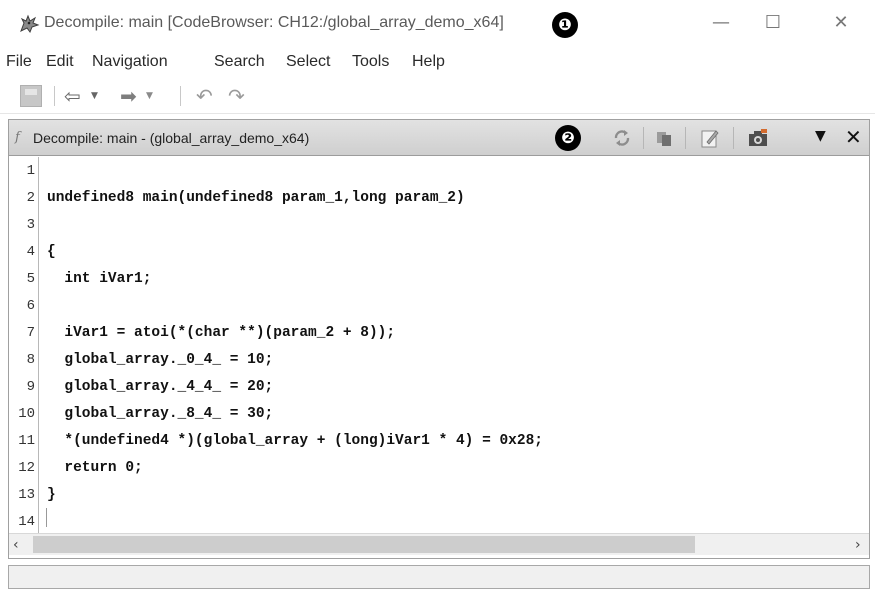 The width and height of the screenshot is (875, 589). Describe the element at coordinates (30, 387) in the screenshot. I see `line-number: 9` at that location.